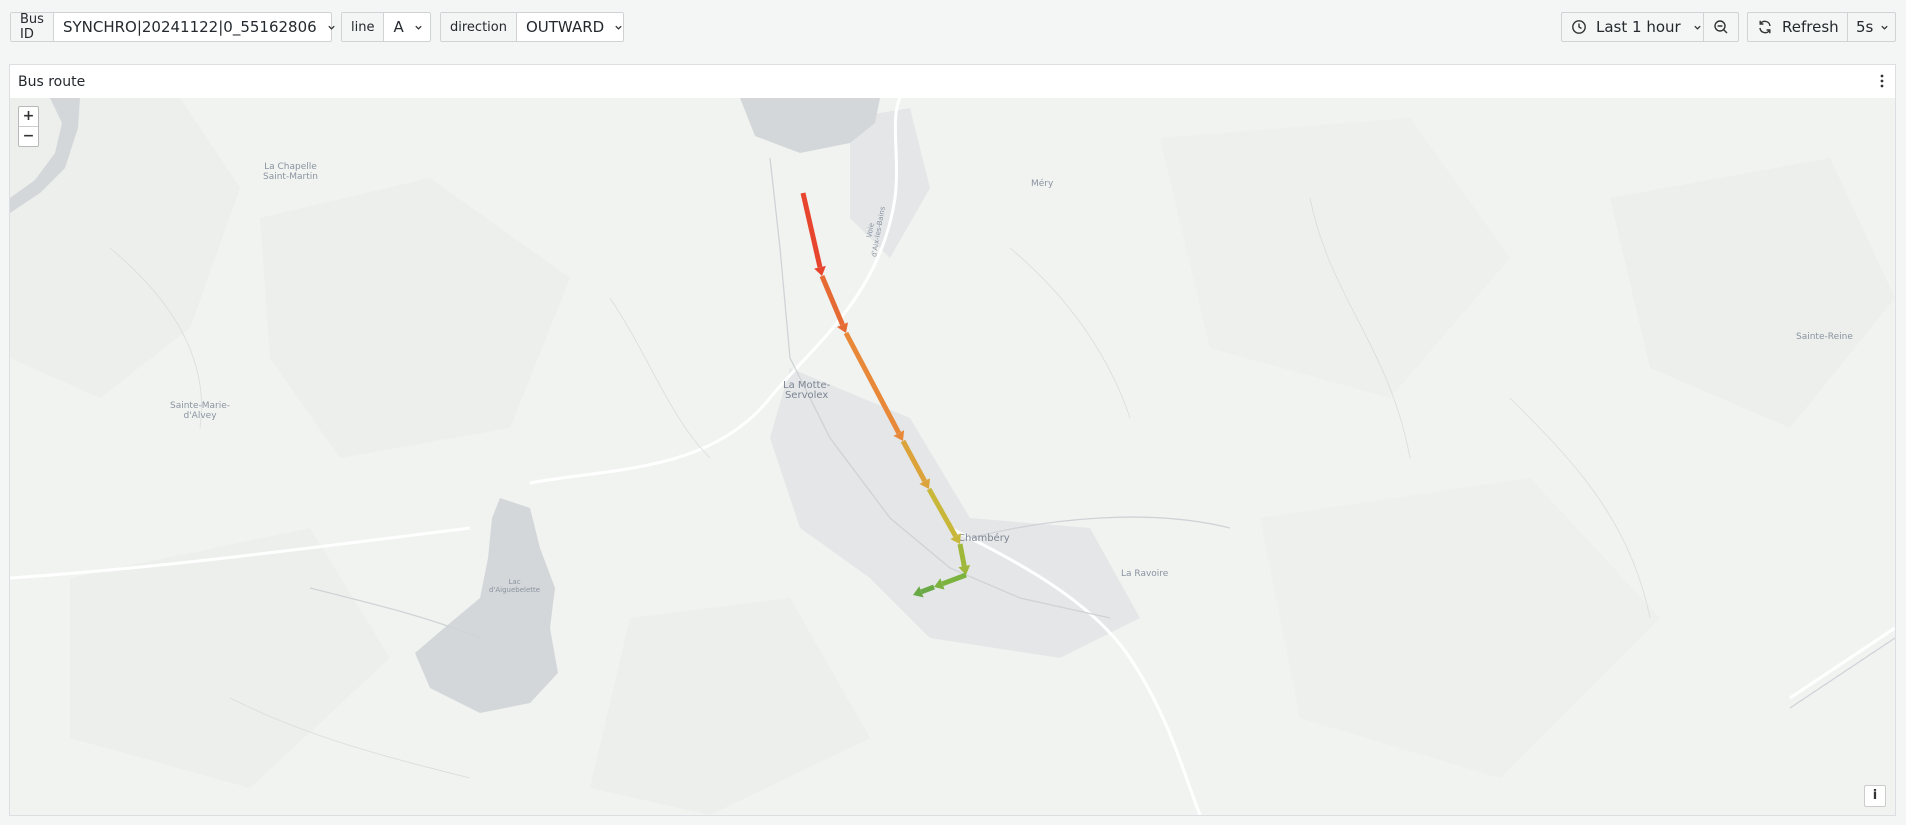  What do you see at coordinates (398, 27) in the screenshot?
I see `line-value: A` at bounding box center [398, 27].